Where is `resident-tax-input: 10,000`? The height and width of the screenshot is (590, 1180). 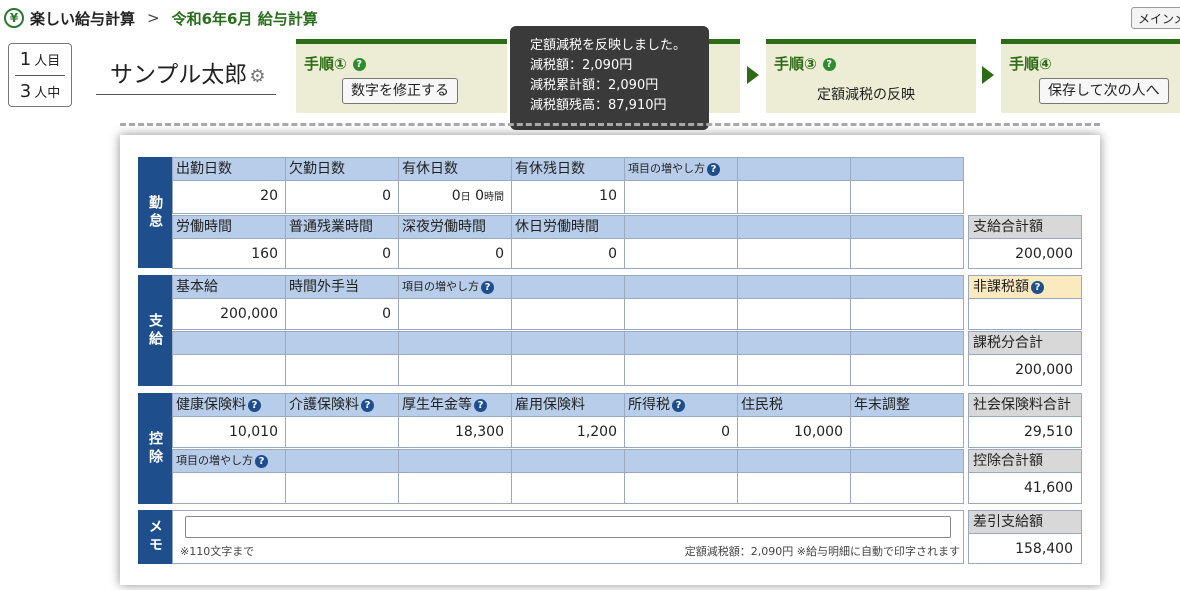
resident-tax-input: 10,000 is located at coordinates (794, 432).